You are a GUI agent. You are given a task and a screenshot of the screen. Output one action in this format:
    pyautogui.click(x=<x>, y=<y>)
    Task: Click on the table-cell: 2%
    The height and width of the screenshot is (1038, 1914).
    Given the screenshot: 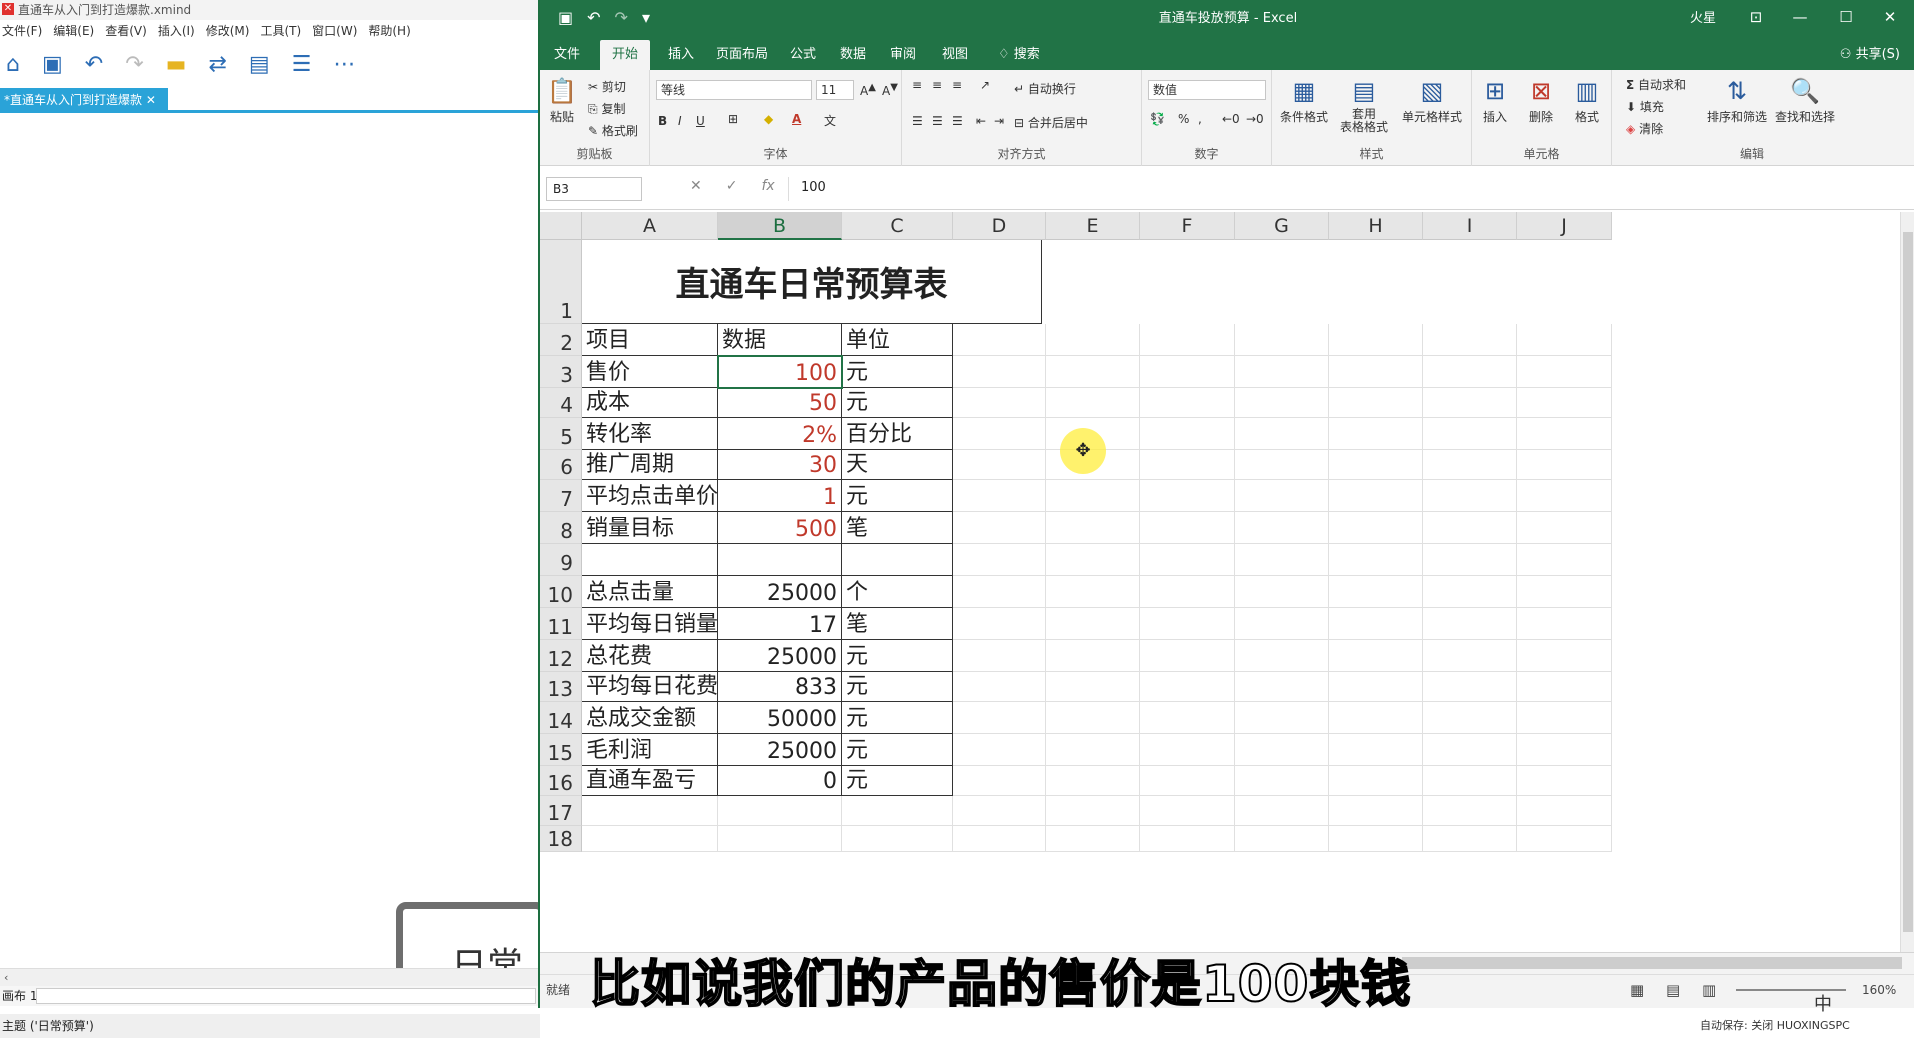 What is the action you would take?
    pyautogui.click(x=780, y=434)
    